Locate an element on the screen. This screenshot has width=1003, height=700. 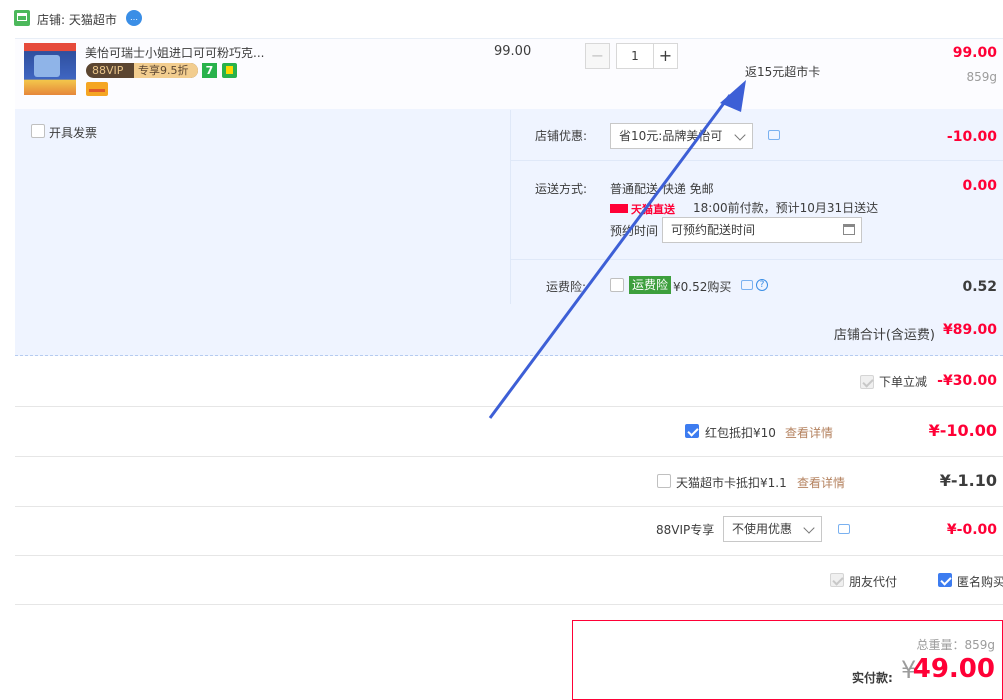
item-total: 99.00 is located at coordinates (974, 53).